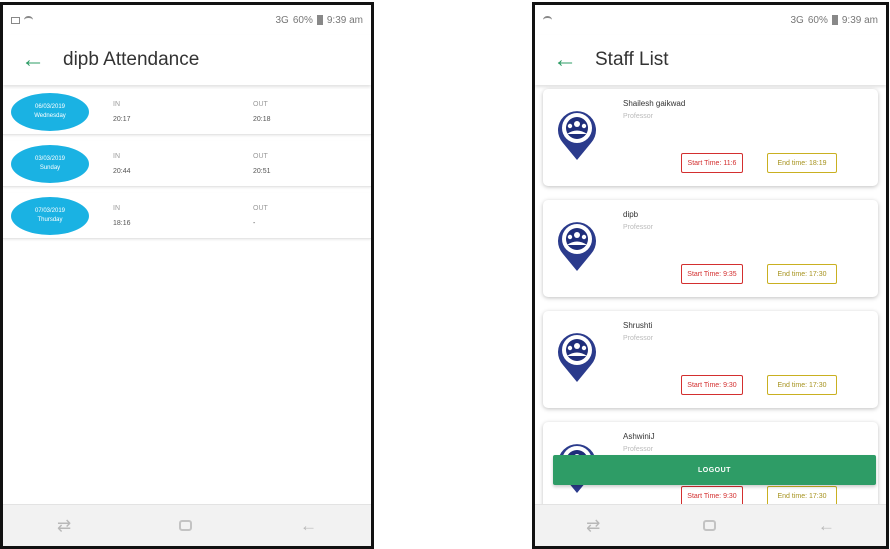 The height and width of the screenshot is (549, 890). What do you see at coordinates (639, 436) in the screenshot?
I see `staff-name: AshwiniJ` at bounding box center [639, 436].